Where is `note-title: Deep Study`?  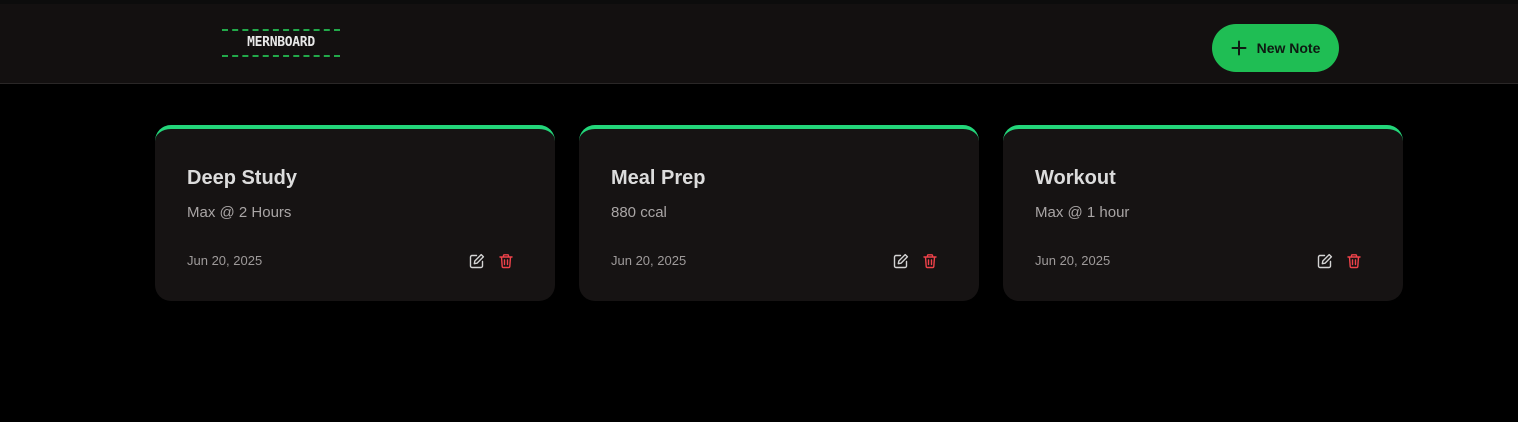
note-title: Deep Study is located at coordinates (242, 178).